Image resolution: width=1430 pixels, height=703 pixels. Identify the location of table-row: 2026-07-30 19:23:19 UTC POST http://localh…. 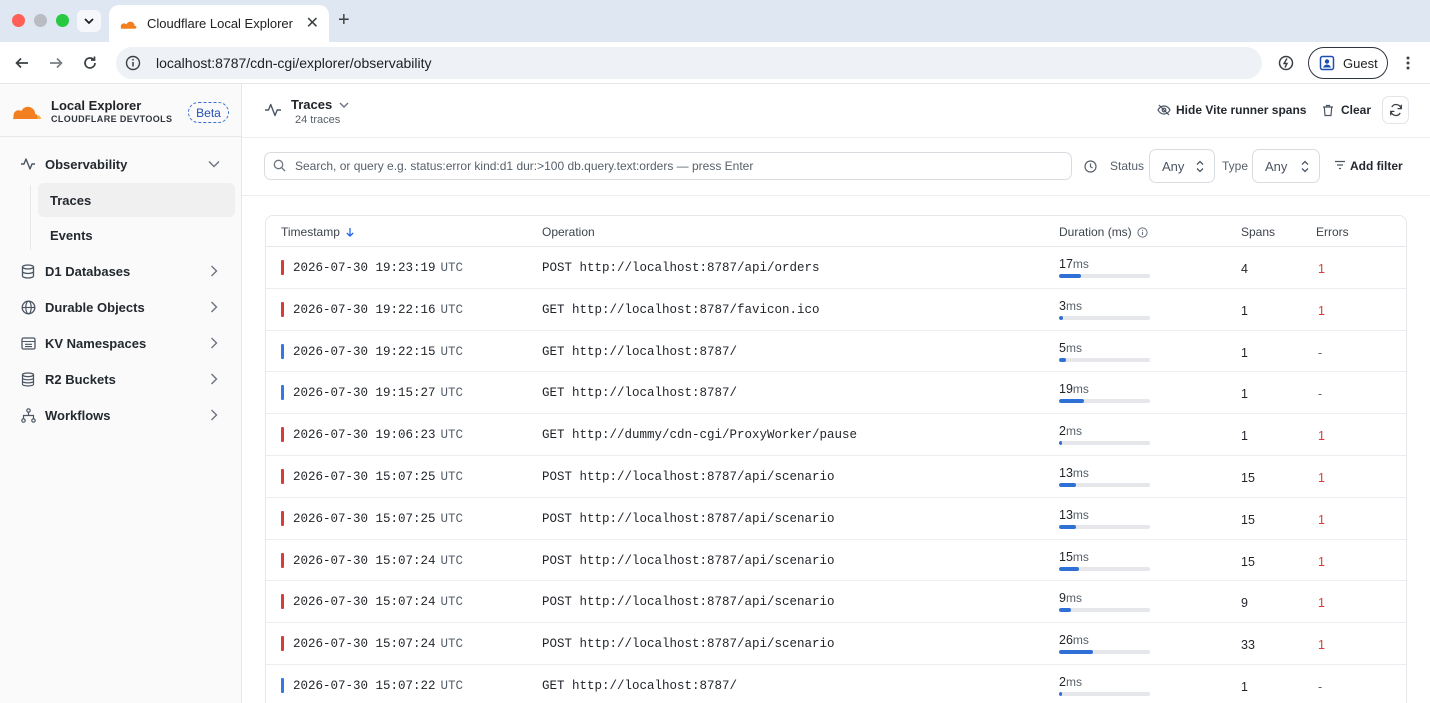
(836, 268).